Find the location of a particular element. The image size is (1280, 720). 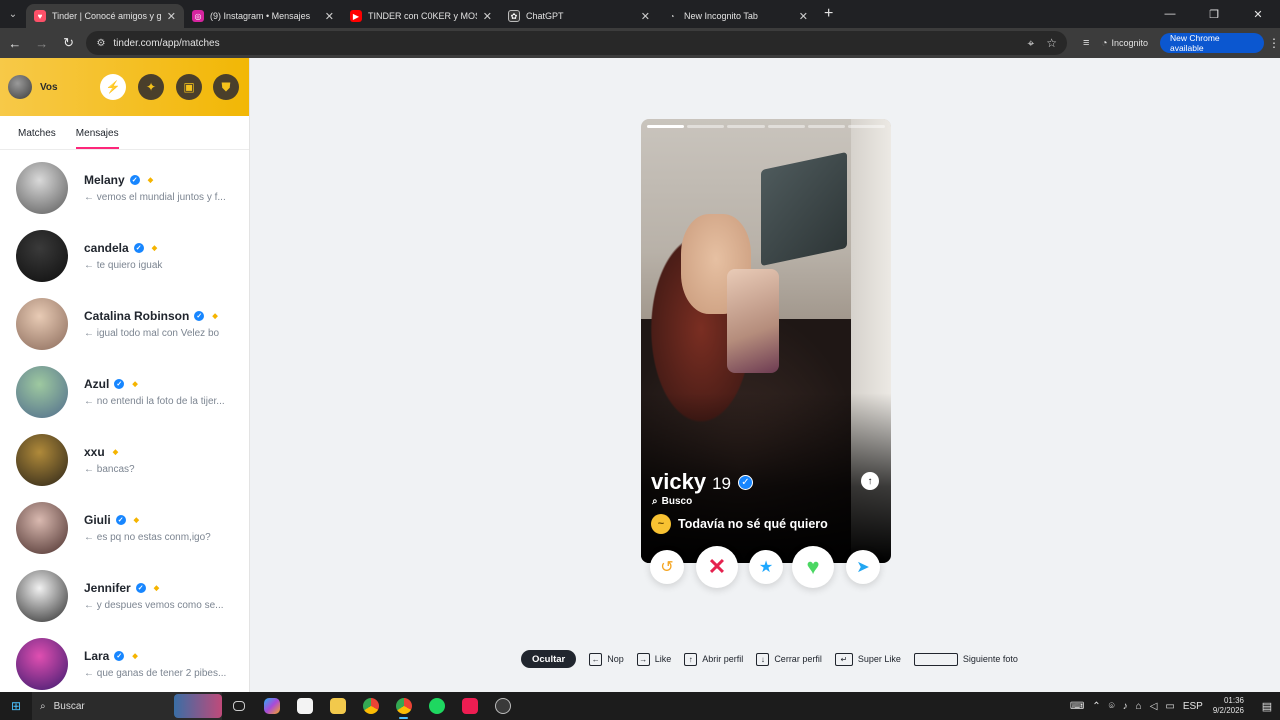

chrome-incognito-icon is located at coordinates (403, 706).